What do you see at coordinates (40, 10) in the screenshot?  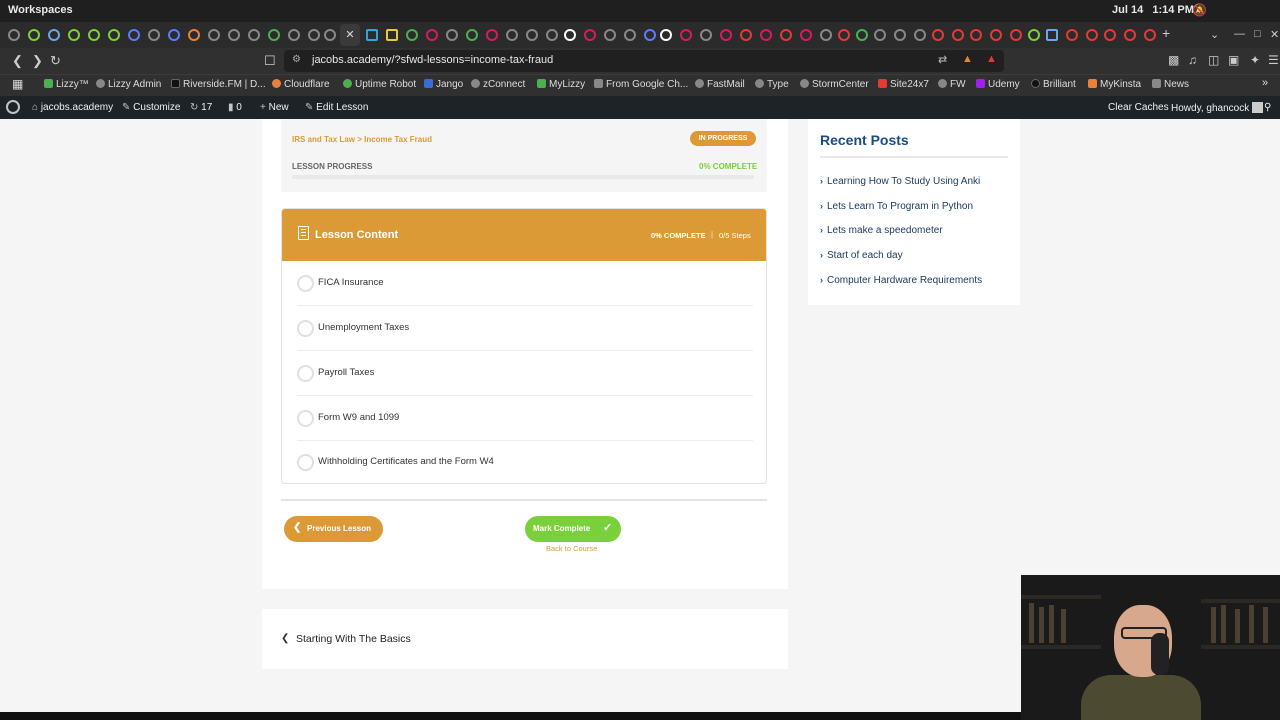 I see `workspaces-label: Workspaces` at bounding box center [40, 10].